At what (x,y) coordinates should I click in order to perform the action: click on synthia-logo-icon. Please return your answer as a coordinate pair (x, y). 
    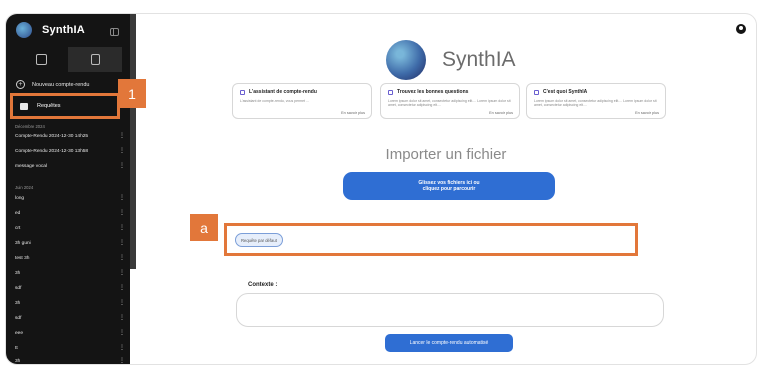
    Looking at the image, I should click on (24, 30).